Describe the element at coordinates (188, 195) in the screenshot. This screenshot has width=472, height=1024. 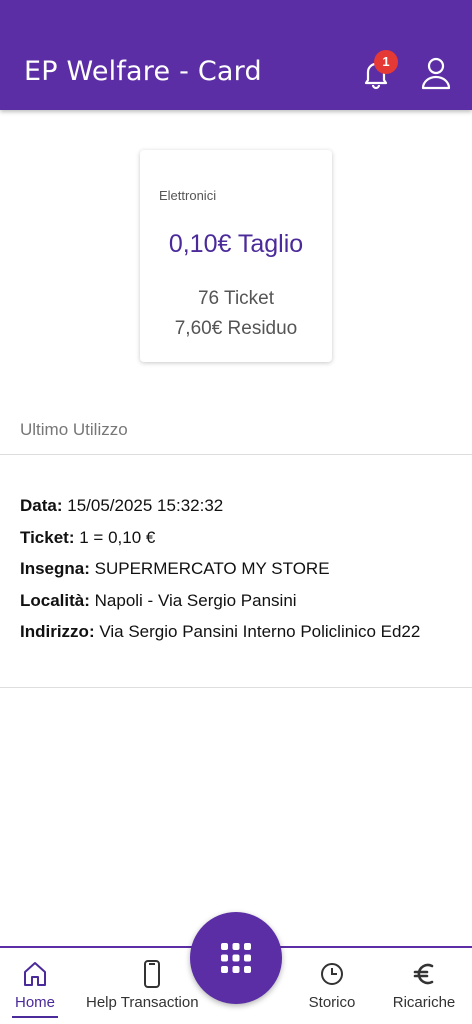
I see `card-category: Elettronici` at that location.